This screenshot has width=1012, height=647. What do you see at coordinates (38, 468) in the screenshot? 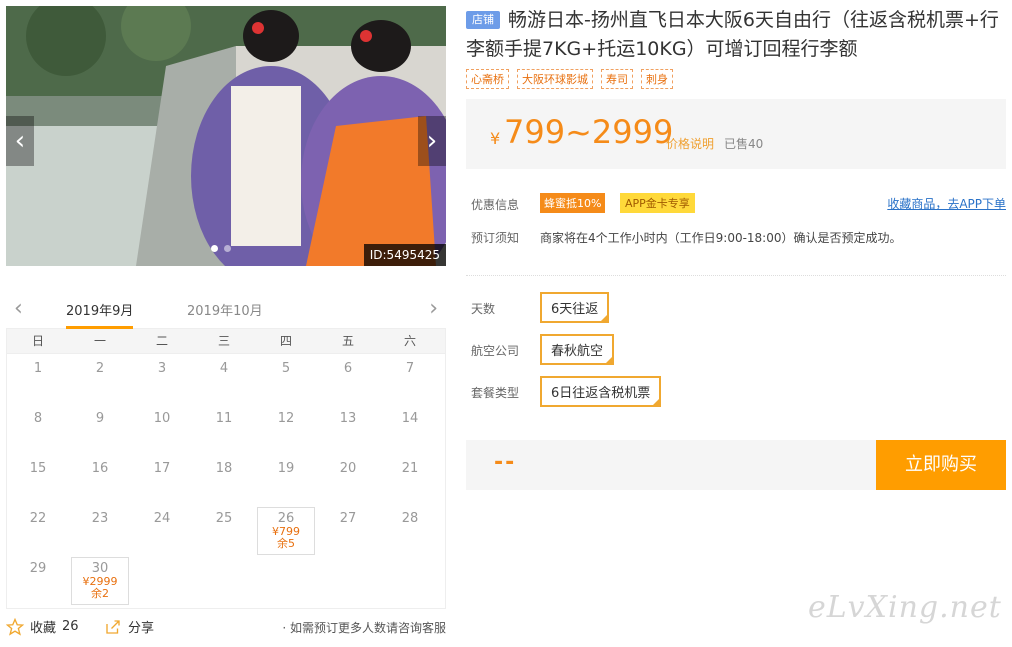
I see `day-number: 15` at bounding box center [38, 468].